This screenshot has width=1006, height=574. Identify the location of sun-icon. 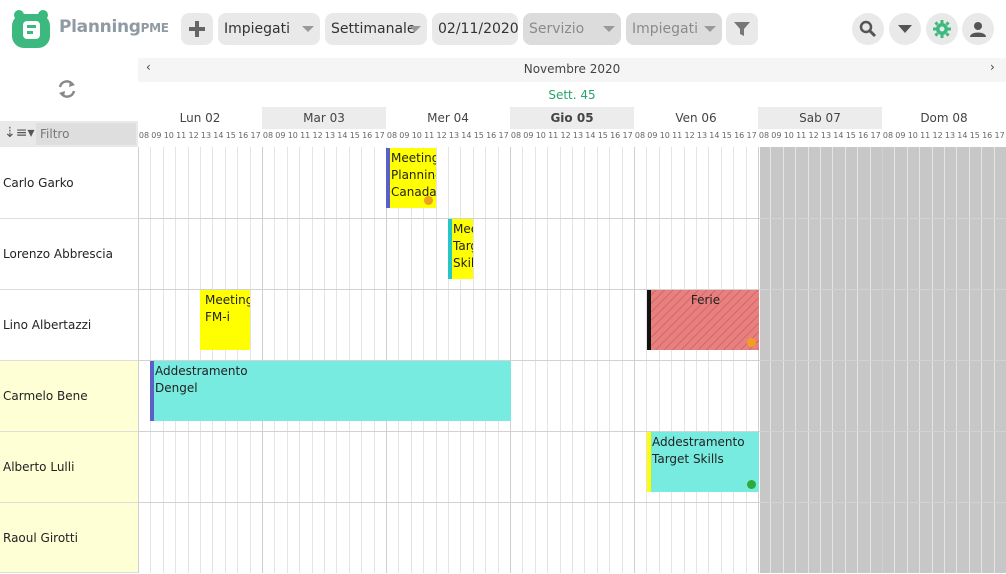
(751, 342).